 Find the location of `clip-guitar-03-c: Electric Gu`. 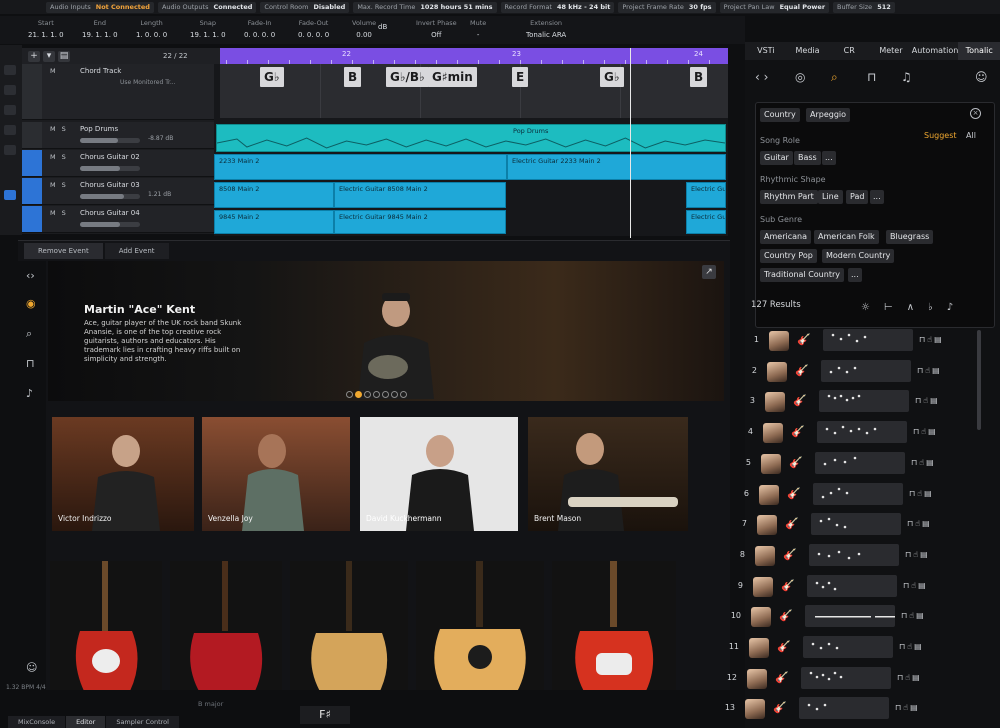

clip-guitar-03-c: Electric Gu is located at coordinates (706, 195).